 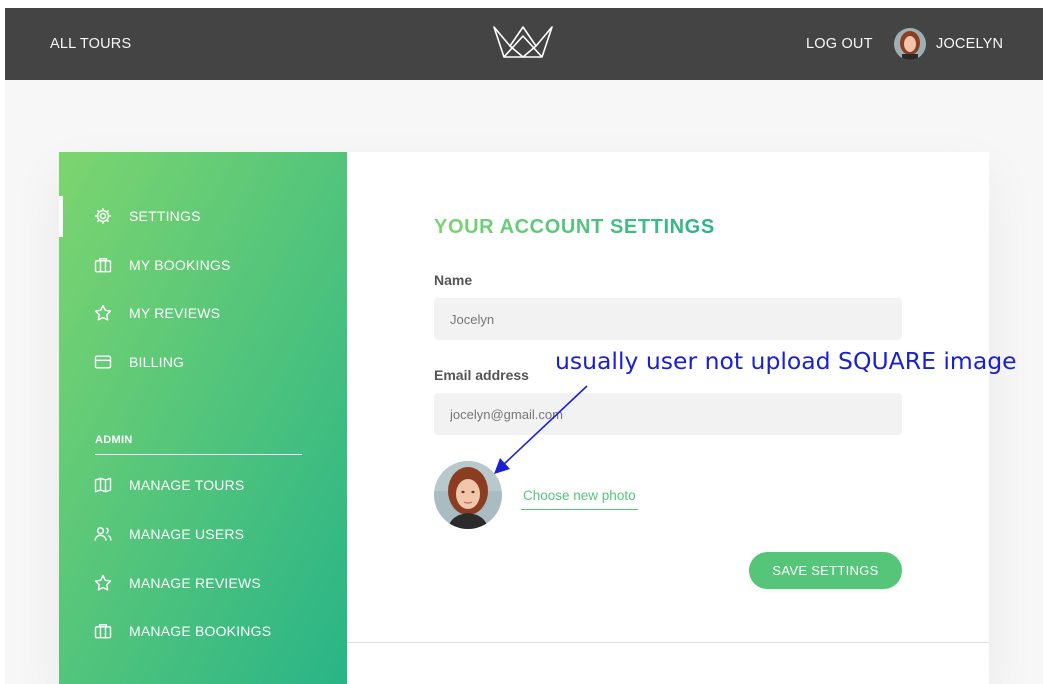 I want to click on annotation-text: usually user not upload SQUARE image, so click(x=786, y=361).